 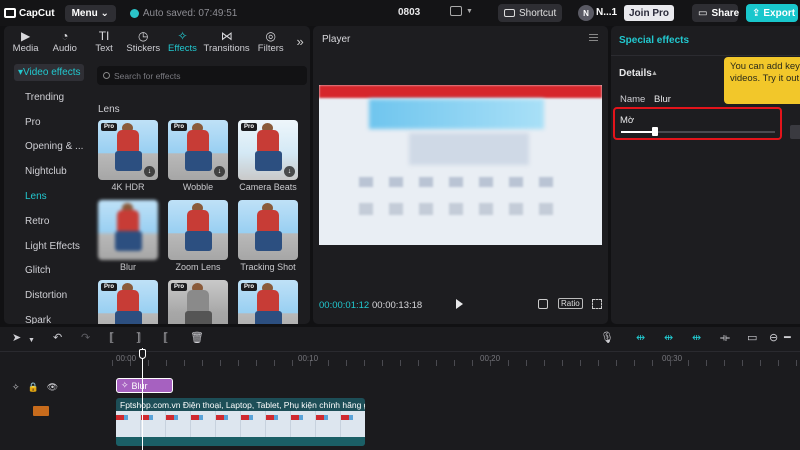 I want to click on details-section-header: Details, so click(x=635, y=73).